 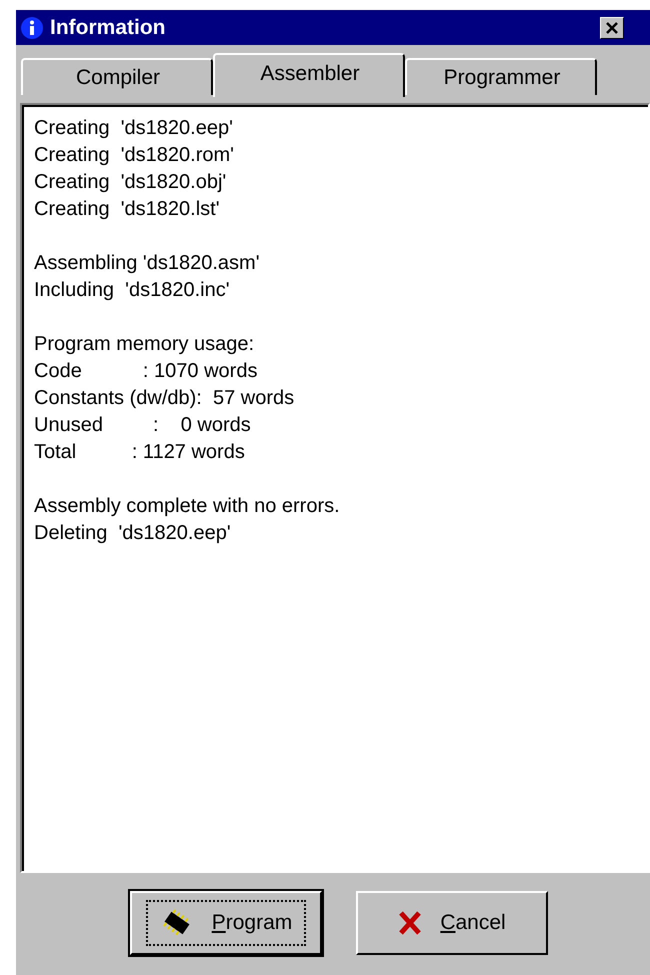 I want to click on window-title: Information, so click(x=108, y=28).